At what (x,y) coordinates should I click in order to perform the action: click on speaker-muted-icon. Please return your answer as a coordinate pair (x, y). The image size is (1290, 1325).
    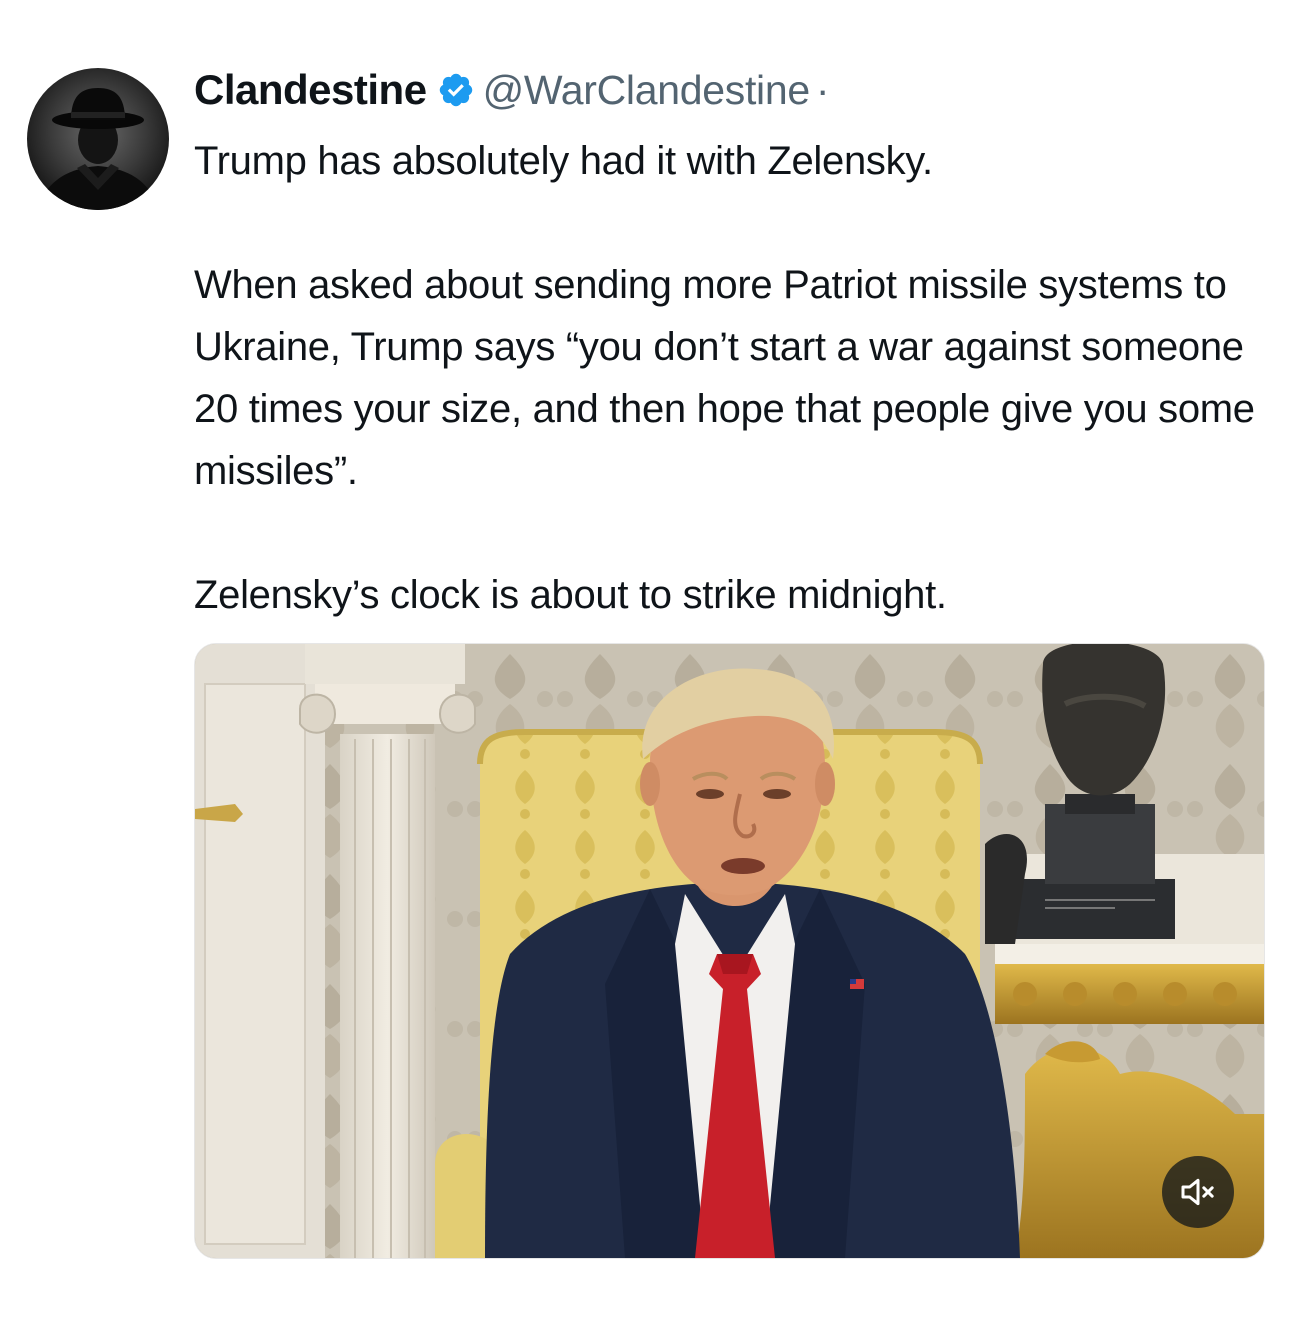
    Looking at the image, I should click on (1197, 1192).